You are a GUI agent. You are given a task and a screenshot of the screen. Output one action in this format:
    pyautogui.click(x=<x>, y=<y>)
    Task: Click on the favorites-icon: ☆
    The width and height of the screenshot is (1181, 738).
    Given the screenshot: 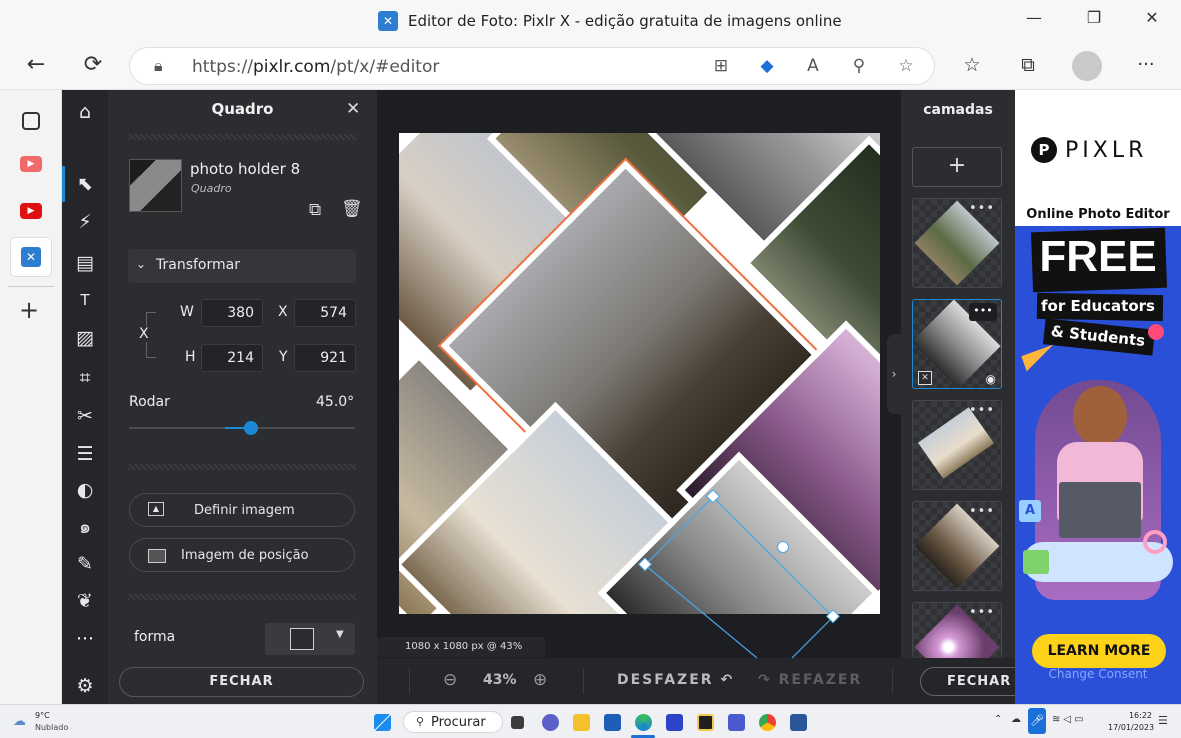 What is the action you would take?
    pyautogui.click(x=972, y=65)
    